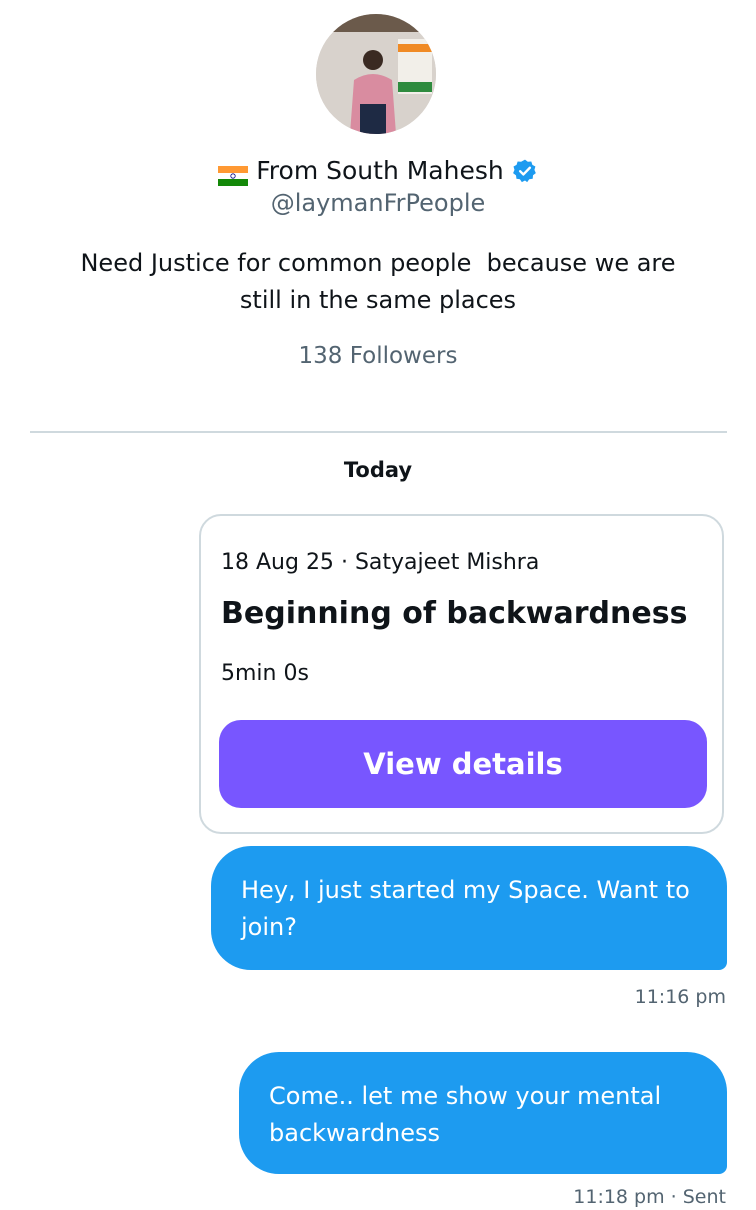  I want to click on message-timestamp: 11:16 pm, so click(680, 997).